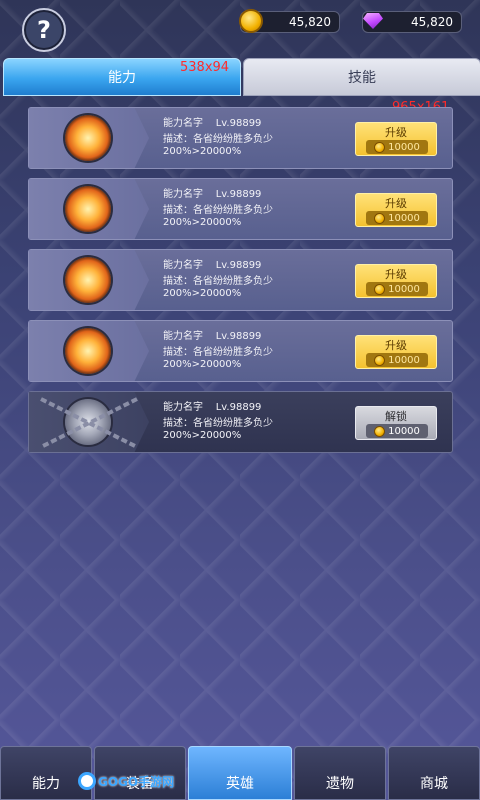 This screenshot has width=480, height=800. I want to click on tab-skill: 技能, so click(361, 77).